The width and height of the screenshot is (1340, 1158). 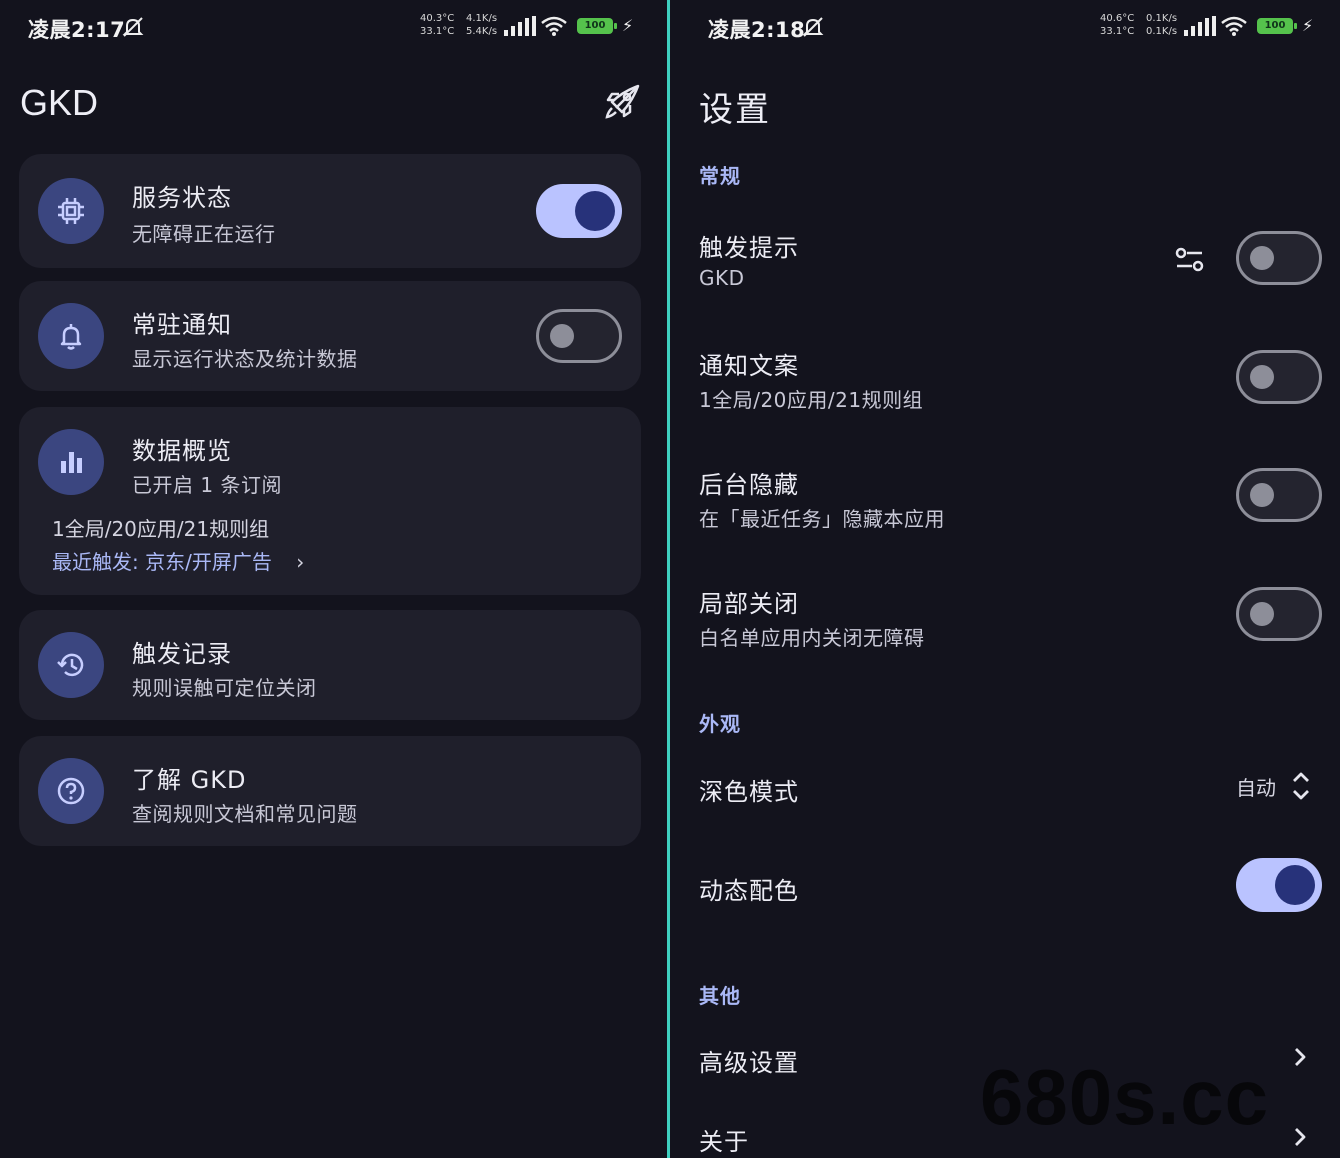 I want to click on row-subtitle: 在「最近任务」隐藏本应用, so click(x=822, y=519).